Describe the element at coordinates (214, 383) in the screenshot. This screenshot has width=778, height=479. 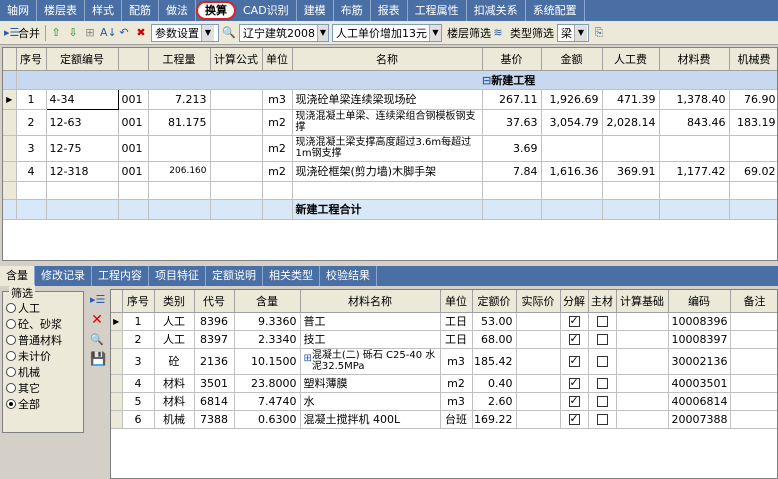
I see `cell-code: 3501` at that location.